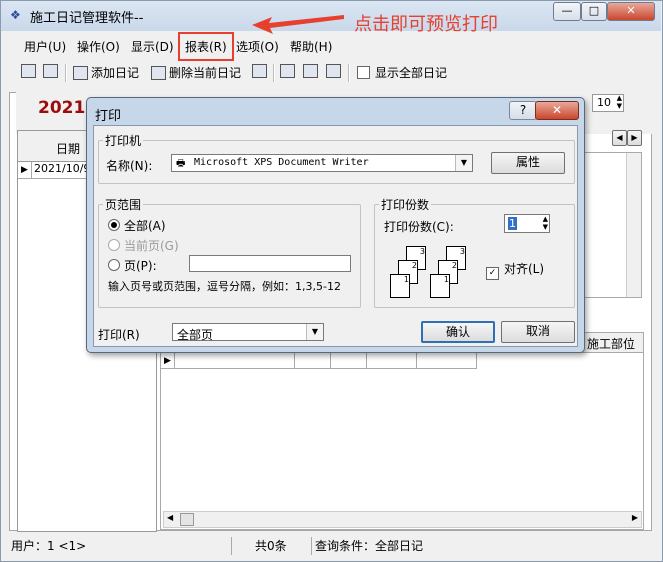  I want to click on tab-right-icon: ▶, so click(634, 138).